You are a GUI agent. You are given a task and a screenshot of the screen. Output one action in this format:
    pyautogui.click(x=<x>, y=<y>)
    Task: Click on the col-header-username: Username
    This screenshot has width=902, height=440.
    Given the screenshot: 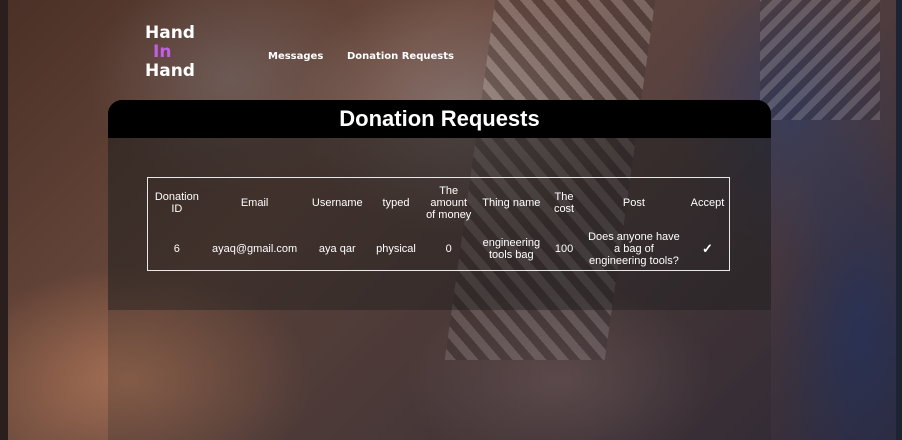 What is the action you would take?
    pyautogui.click(x=337, y=202)
    